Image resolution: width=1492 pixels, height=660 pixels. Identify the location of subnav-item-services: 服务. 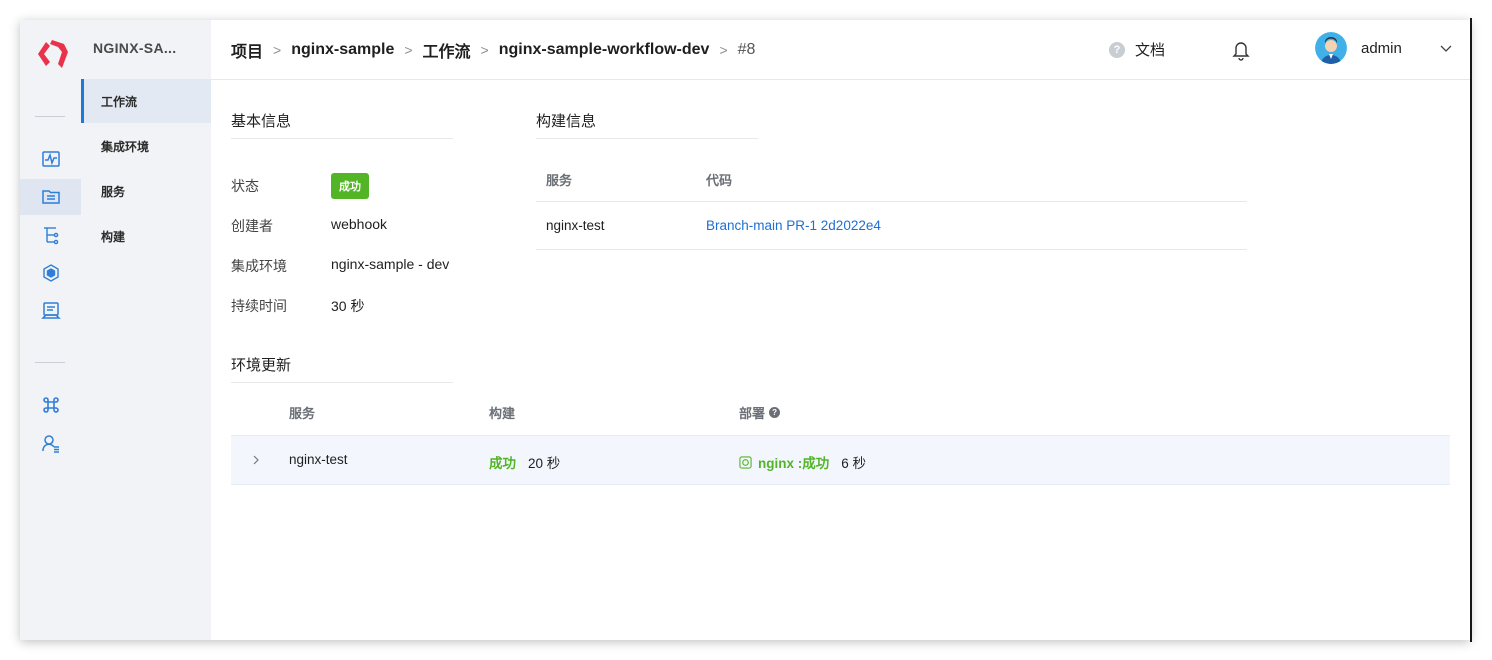
(146, 191).